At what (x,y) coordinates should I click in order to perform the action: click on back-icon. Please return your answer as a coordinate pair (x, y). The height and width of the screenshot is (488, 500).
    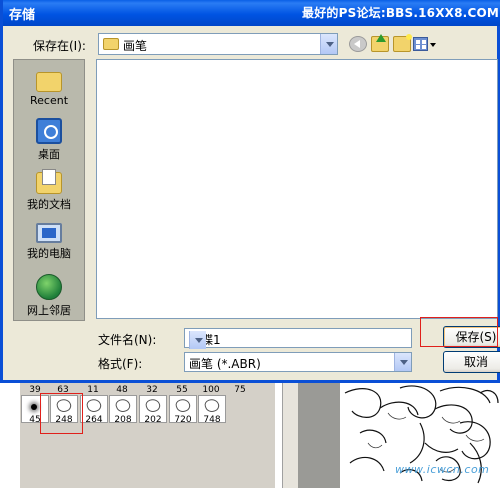
    Looking at the image, I should click on (358, 44).